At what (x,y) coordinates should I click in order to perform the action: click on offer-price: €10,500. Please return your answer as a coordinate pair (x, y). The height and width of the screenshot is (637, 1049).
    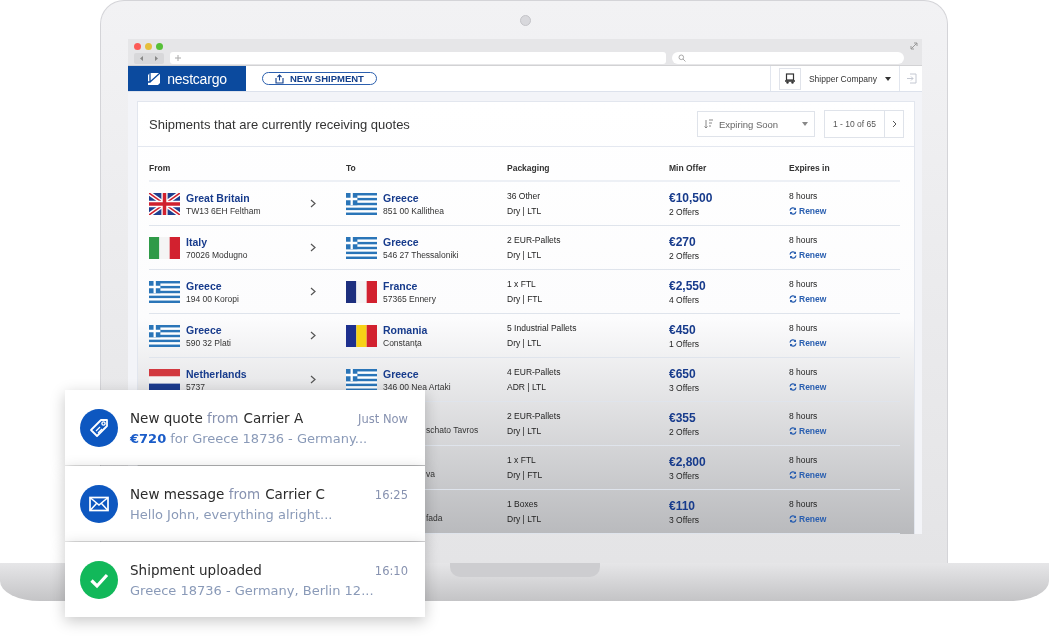
    Looking at the image, I should click on (691, 197).